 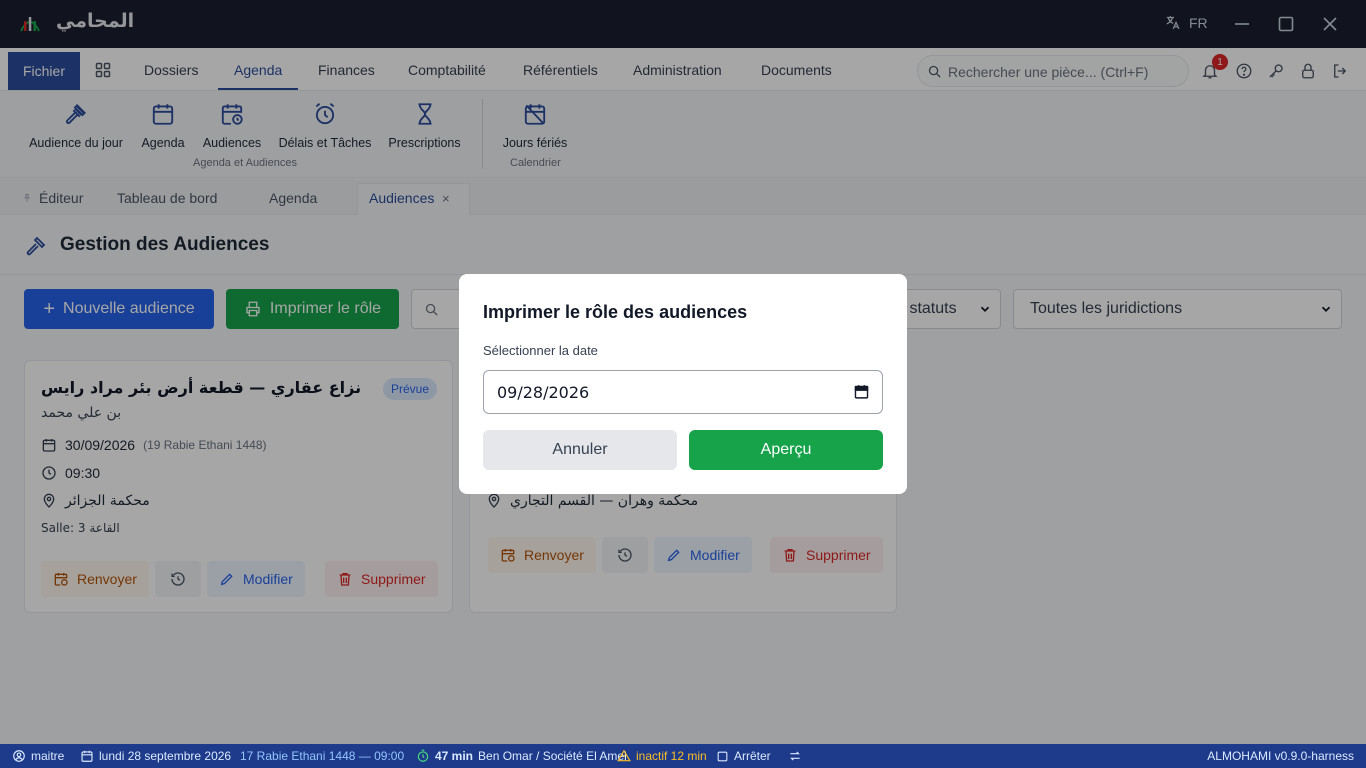 What do you see at coordinates (540, 350) in the screenshot?
I see `date-label: Sélectionner la date` at bounding box center [540, 350].